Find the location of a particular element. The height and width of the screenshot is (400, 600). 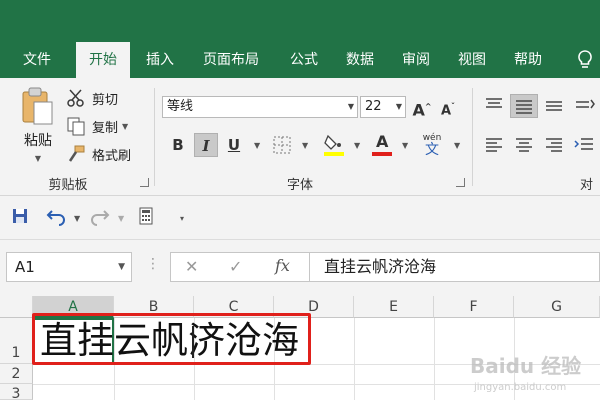

font-name-value: 等线 is located at coordinates (180, 106).